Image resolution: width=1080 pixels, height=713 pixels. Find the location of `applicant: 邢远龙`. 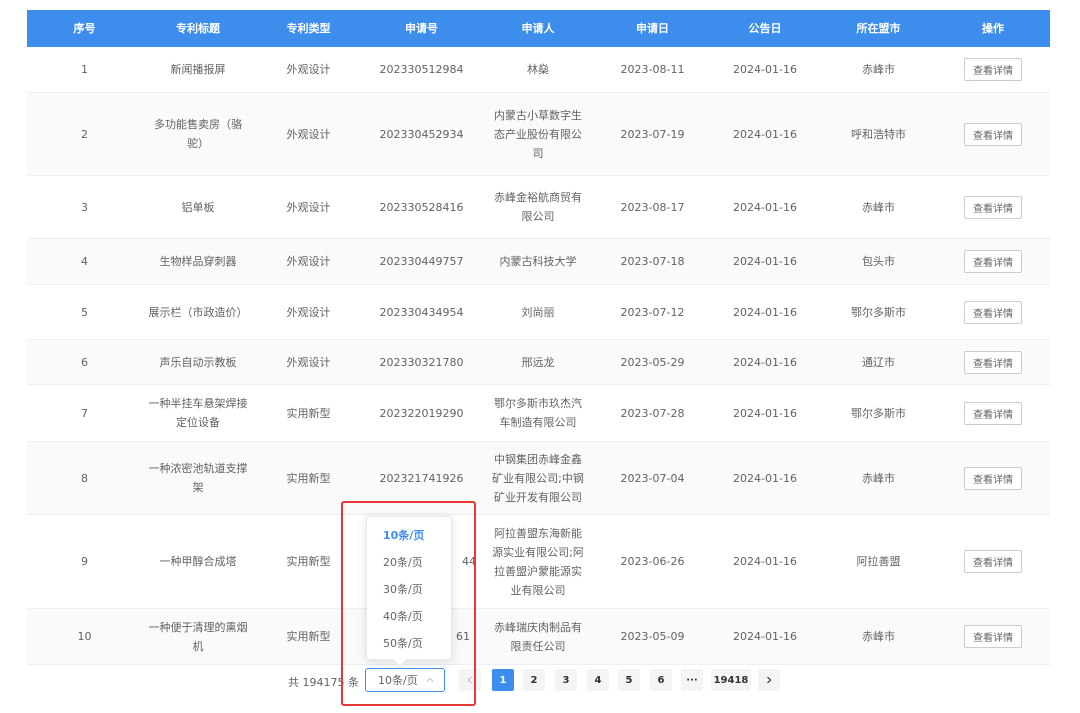

applicant: 邢远龙 is located at coordinates (538, 362).